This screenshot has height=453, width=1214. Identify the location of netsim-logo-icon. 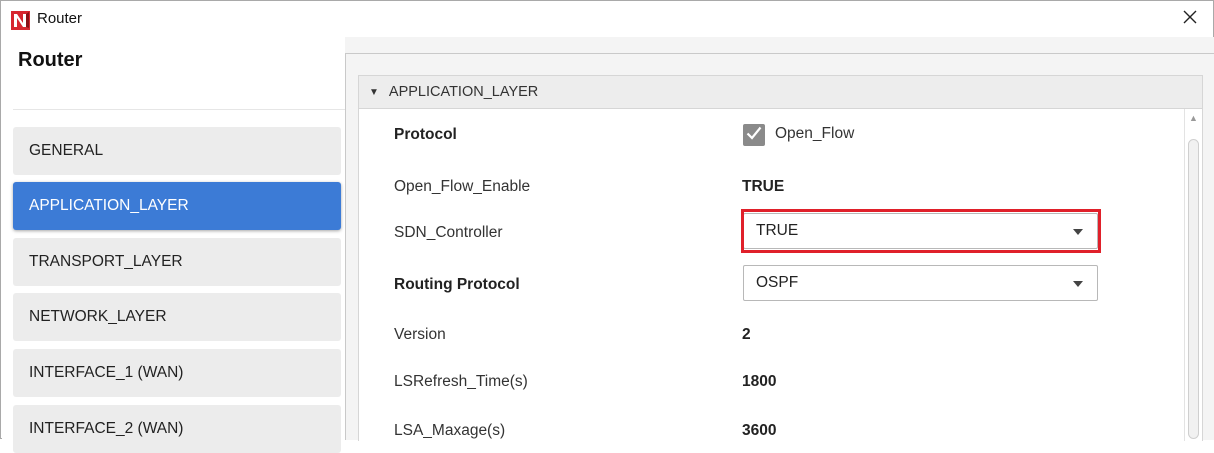
(20, 20).